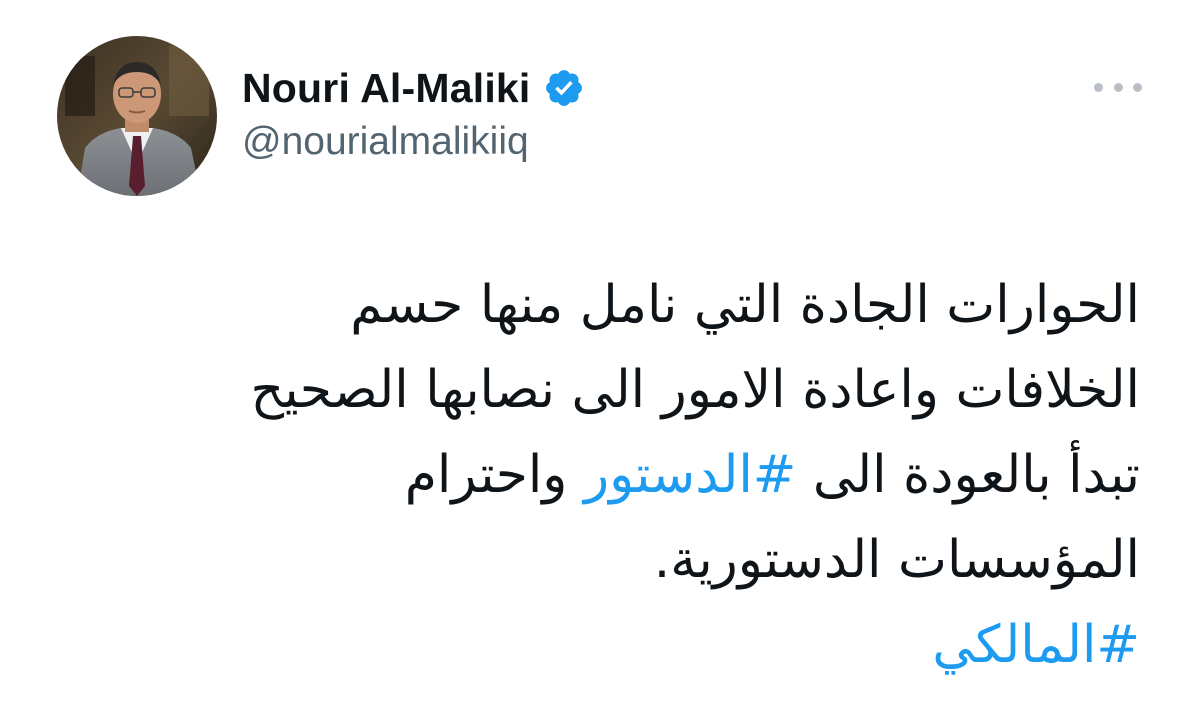  I want to click on avatar-photo-icon, so click(137, 116).